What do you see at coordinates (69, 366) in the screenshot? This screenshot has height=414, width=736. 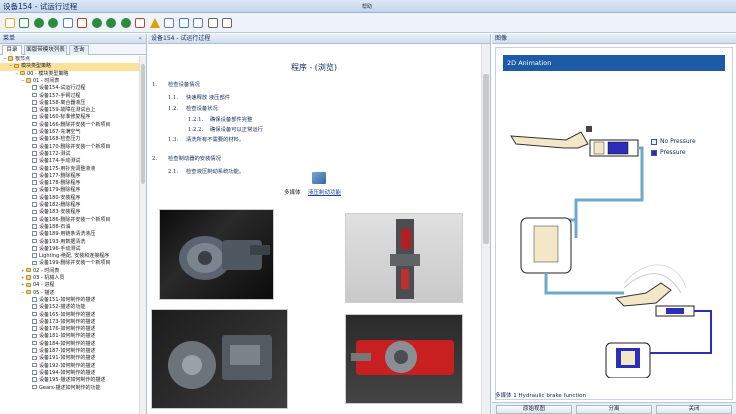 I see `tree-item: 设备192-如何制作的描述` at bounding box center [69, 366].